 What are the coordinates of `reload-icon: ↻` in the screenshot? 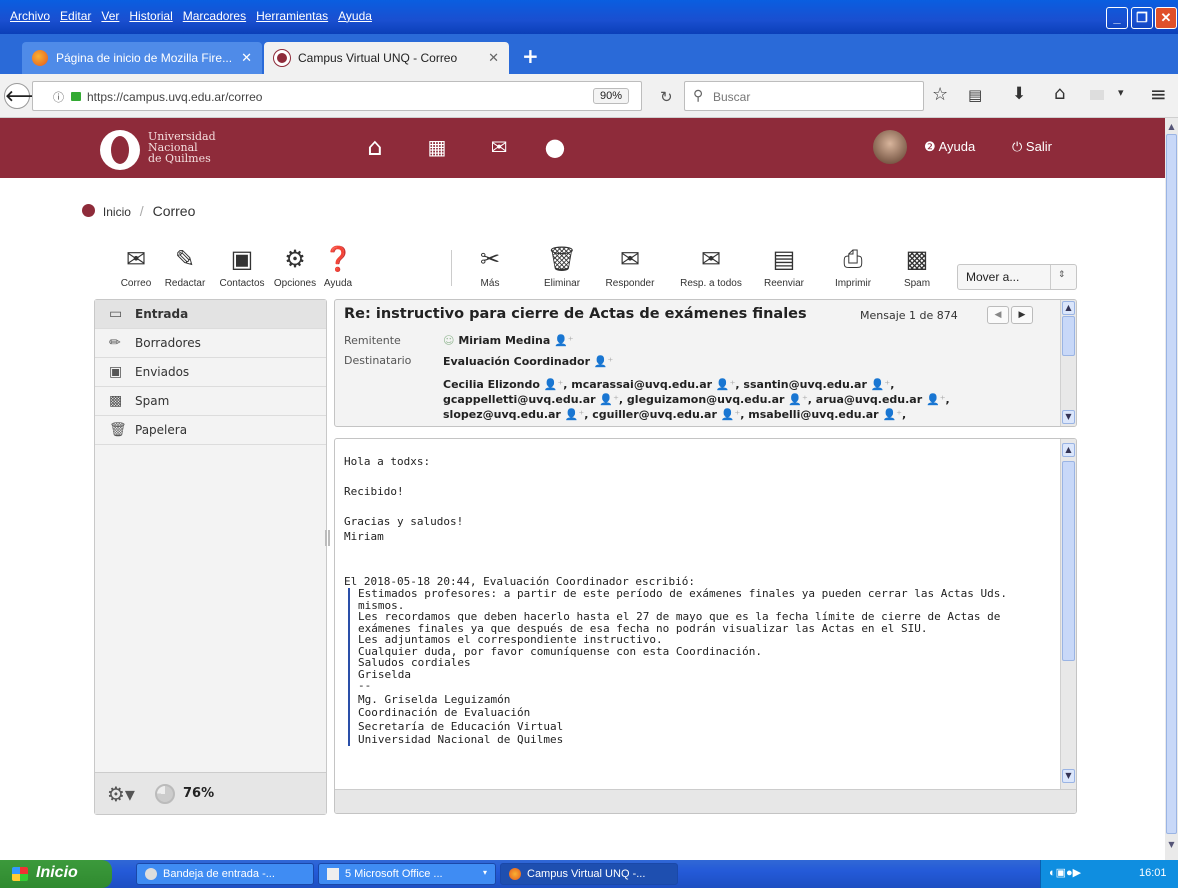 It's located at (666, 97).